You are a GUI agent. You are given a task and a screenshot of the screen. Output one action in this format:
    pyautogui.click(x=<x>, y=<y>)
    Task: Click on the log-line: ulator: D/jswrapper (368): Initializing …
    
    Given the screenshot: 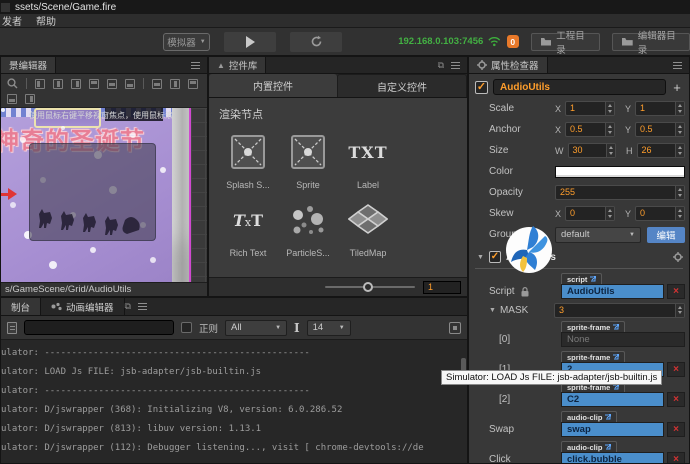 What is the action you would take?
    pyautogui.click(x=172, y=410)
    